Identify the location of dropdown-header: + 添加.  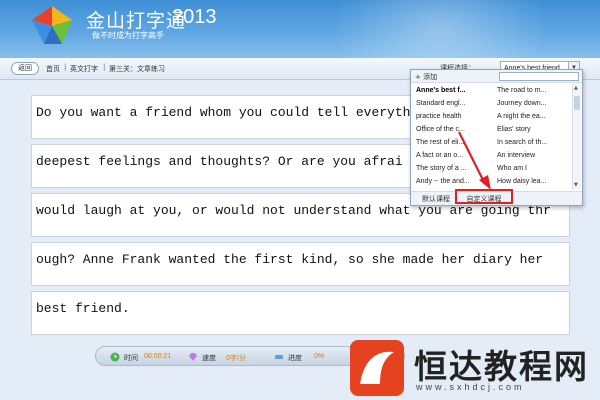
(496, 76).